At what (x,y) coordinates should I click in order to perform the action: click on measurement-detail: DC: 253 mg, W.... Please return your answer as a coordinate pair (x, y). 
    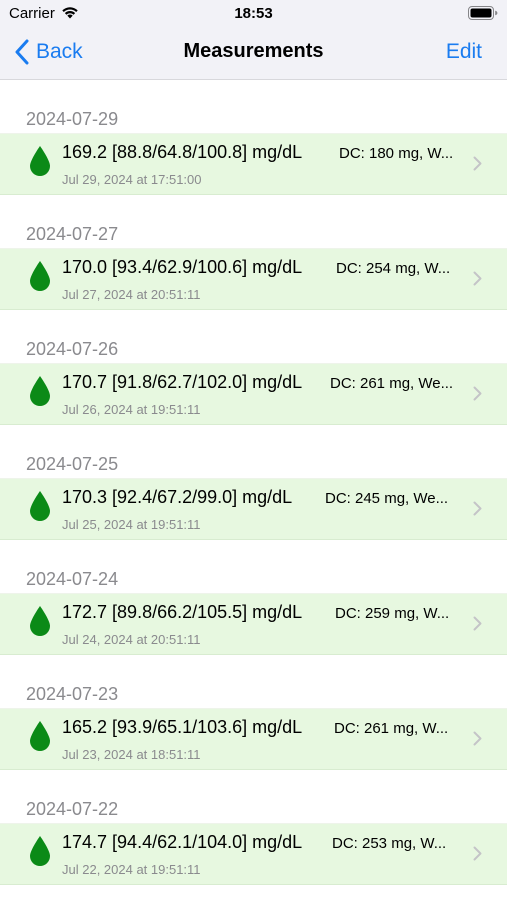
    Looking at the image, I should click on (389, 843).